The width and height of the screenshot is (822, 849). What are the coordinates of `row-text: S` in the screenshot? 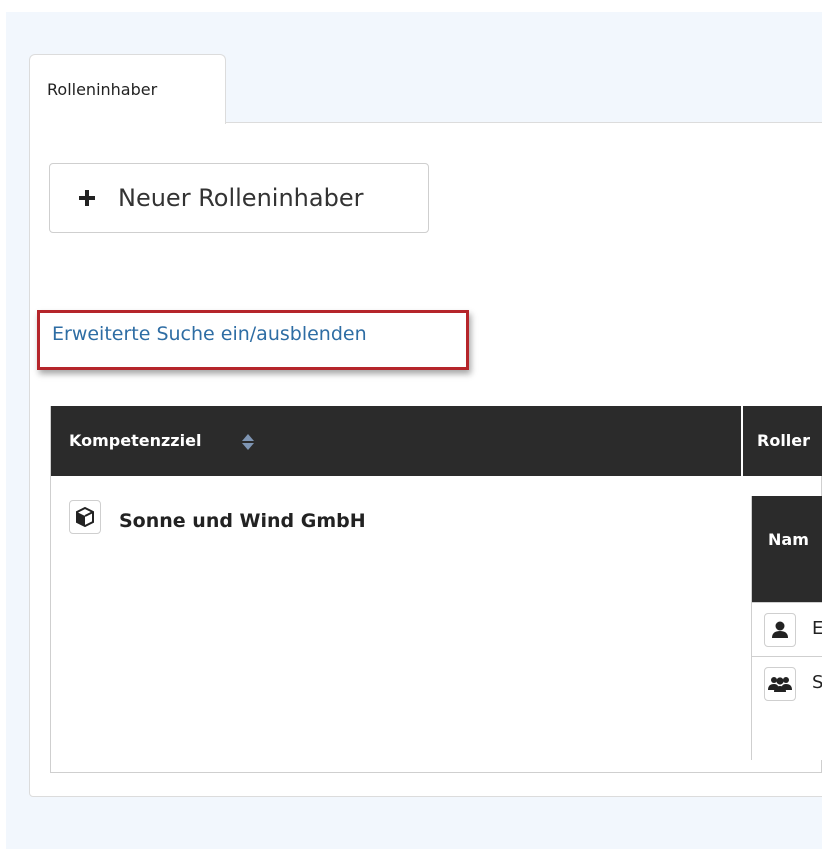 It's located at (817, 682).